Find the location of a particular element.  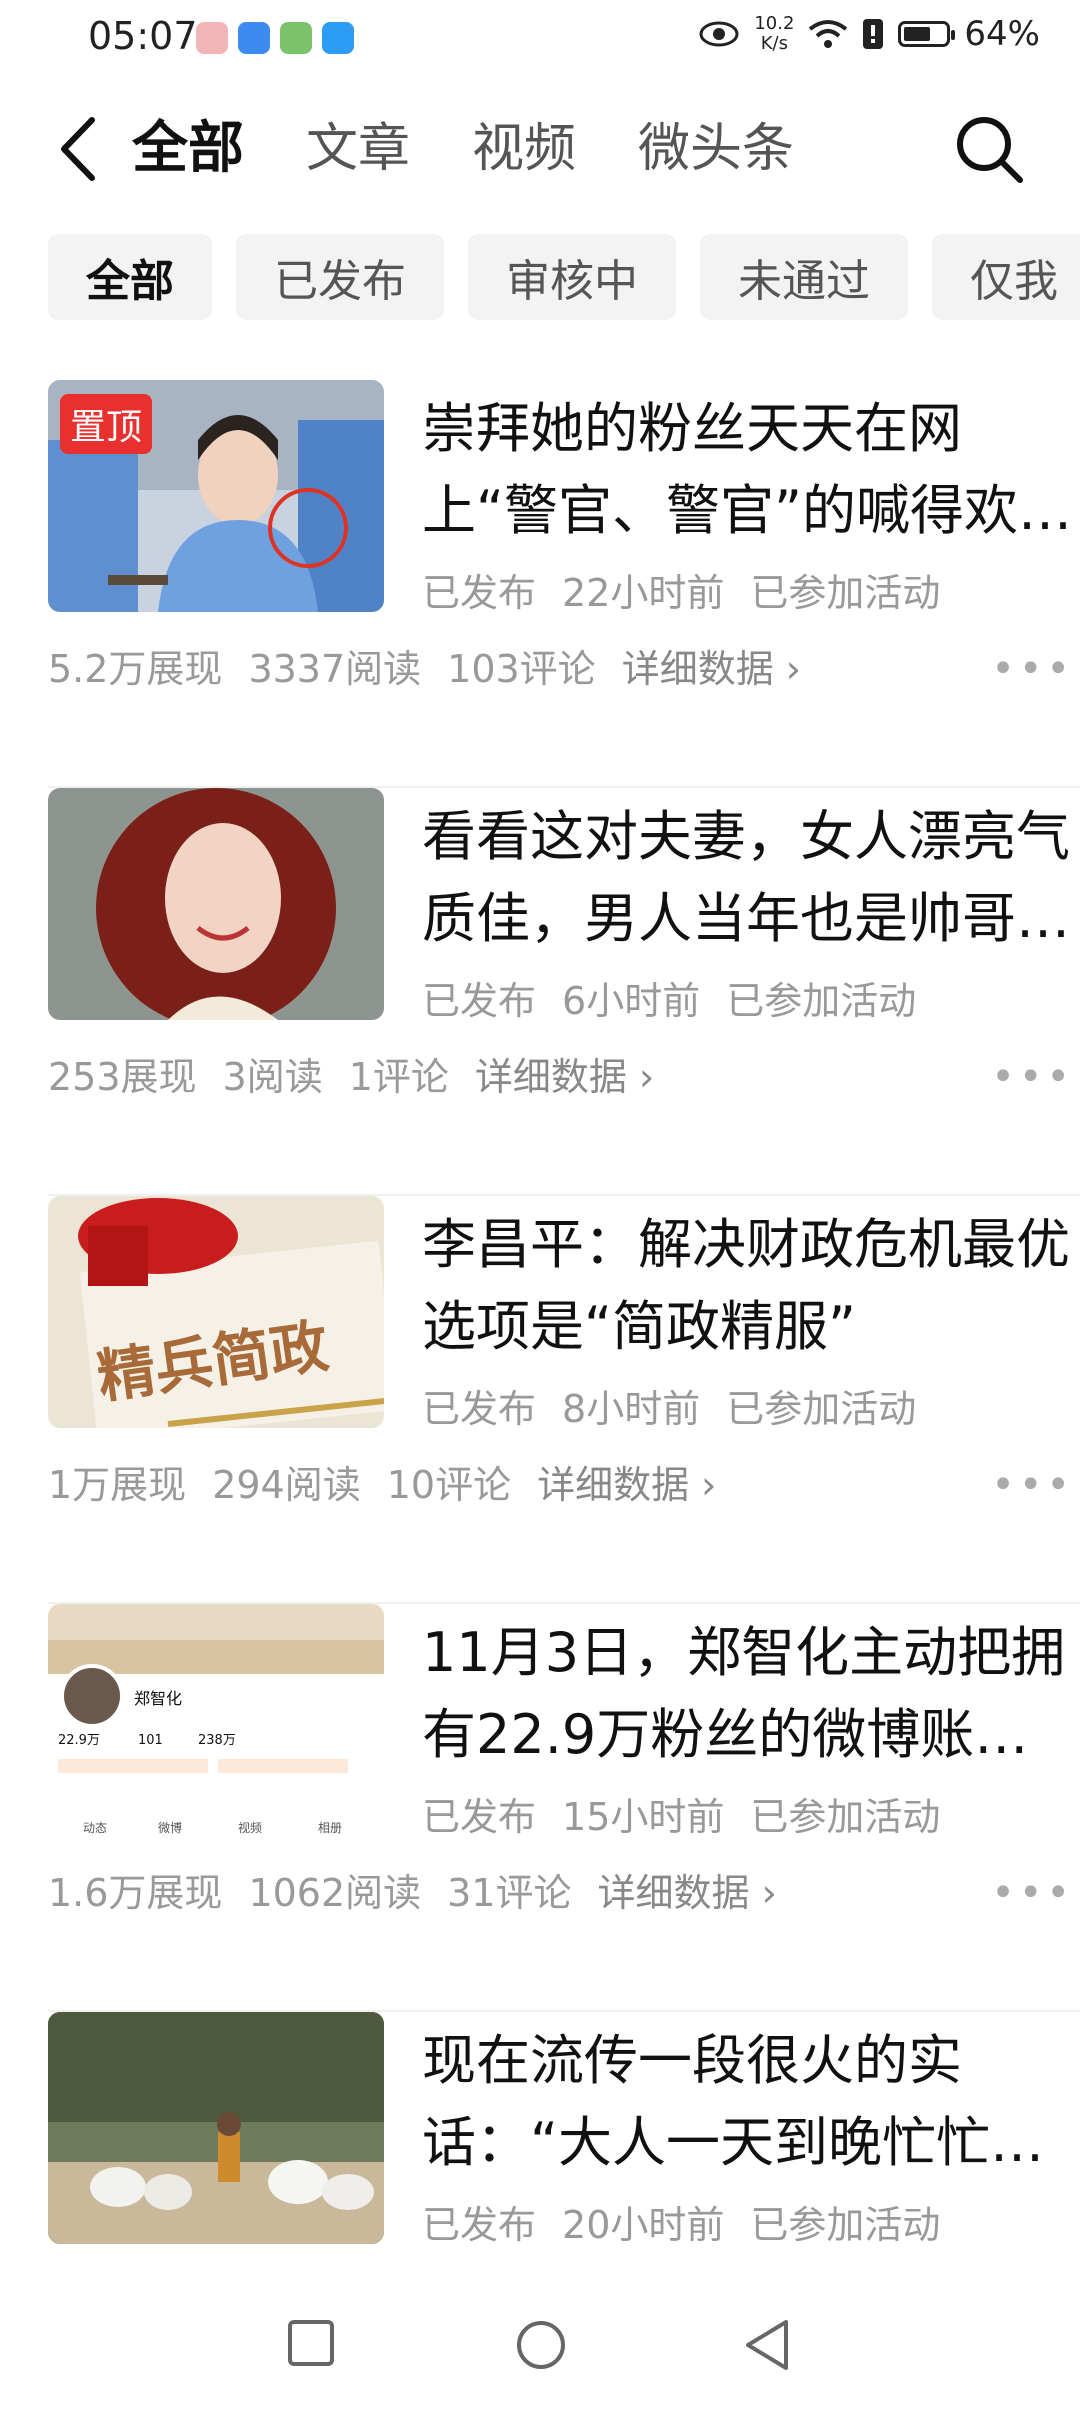

article-title: 李昌平：解决财政危机最优选项是“简政精服” is located at coordinates (751, 1286).